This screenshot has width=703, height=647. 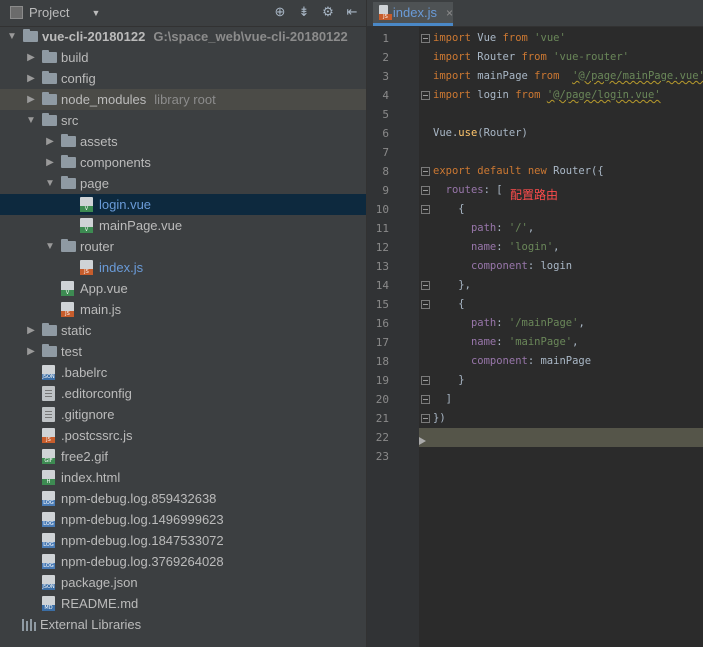 What do you see at coordinates (328, 12) in the screenshot?
I see `gear-icon: ⚙` at bounding box center [328, 12].